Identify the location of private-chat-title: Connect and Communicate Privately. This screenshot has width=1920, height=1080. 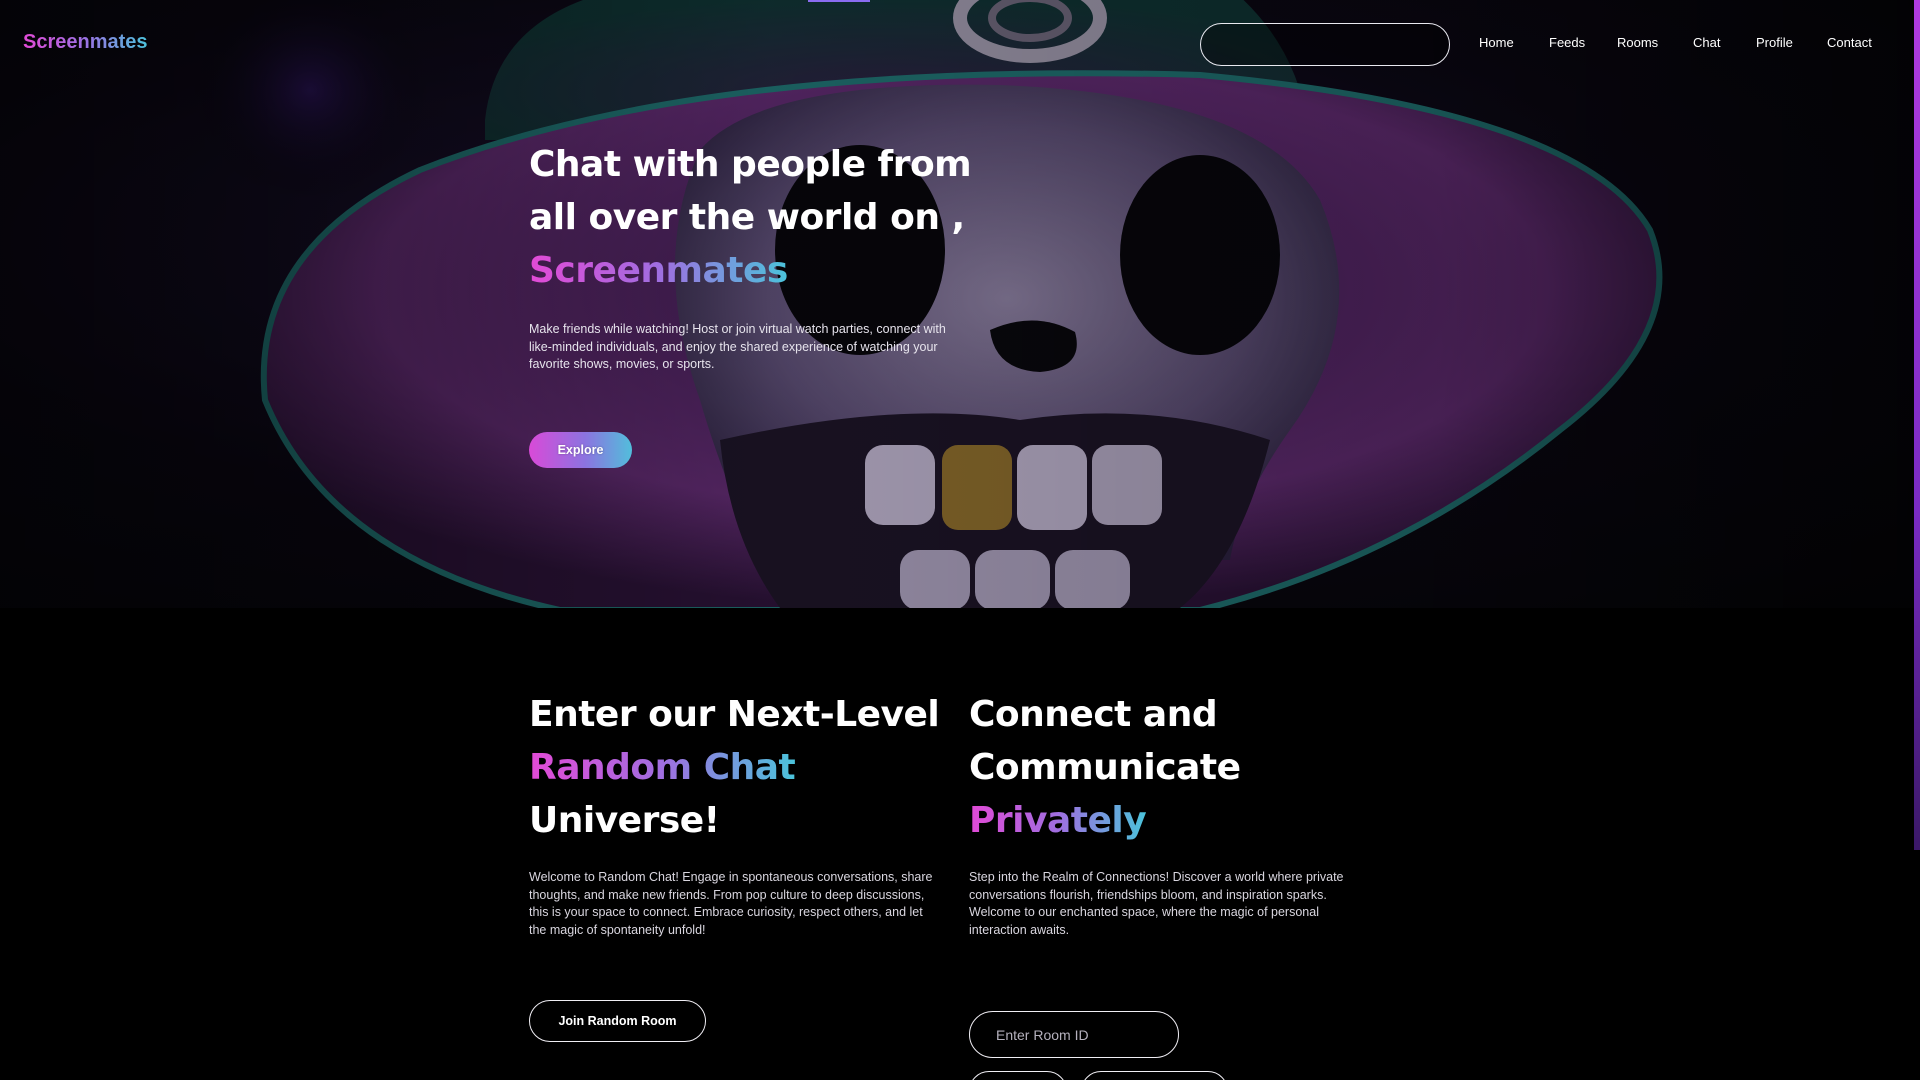
(1189, 767).